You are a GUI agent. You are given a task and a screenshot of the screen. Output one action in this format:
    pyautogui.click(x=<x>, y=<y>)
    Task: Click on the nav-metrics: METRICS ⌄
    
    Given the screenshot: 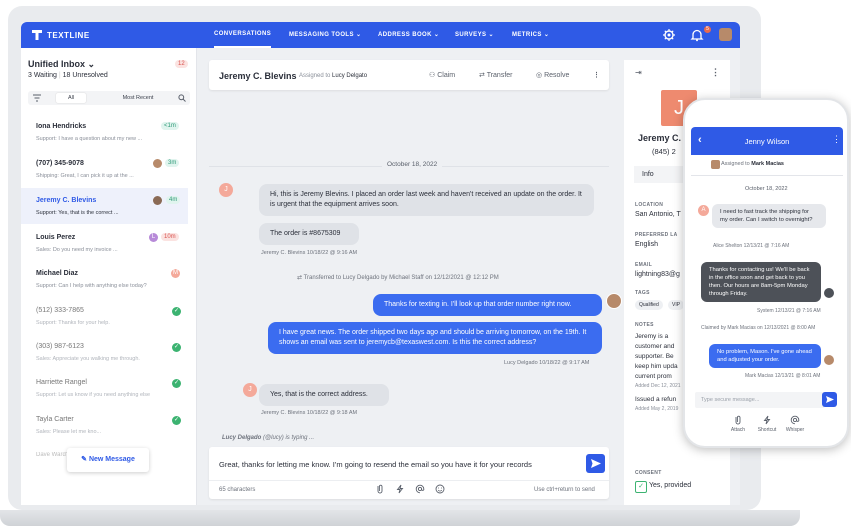 What is the action you would take?
    pyautogui.click(x=530, y=34)
    